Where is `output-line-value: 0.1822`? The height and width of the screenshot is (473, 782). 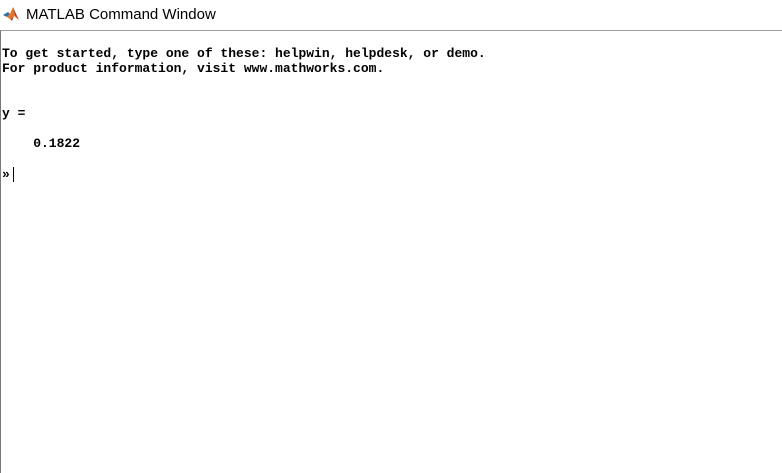
output-line-value: 0.1822 is located at coordinates (41, 143).